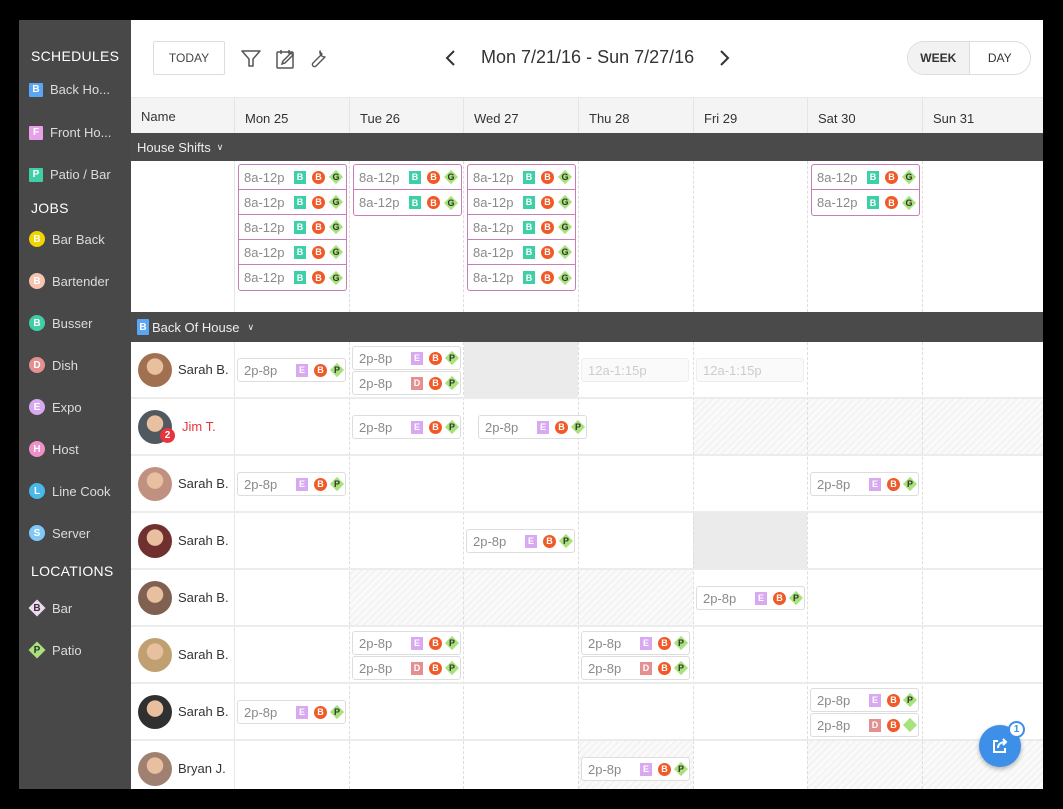  What do you see at coordinates (54, 449) in the screenshot?
I see `sidebar-item-host: H Host` at bounding box center [54, 449].